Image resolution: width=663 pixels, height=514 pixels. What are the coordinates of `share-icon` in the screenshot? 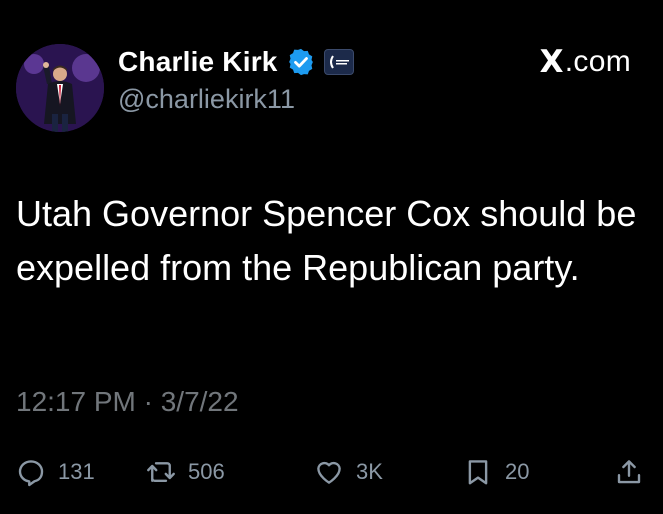 It's located at (629, 472).